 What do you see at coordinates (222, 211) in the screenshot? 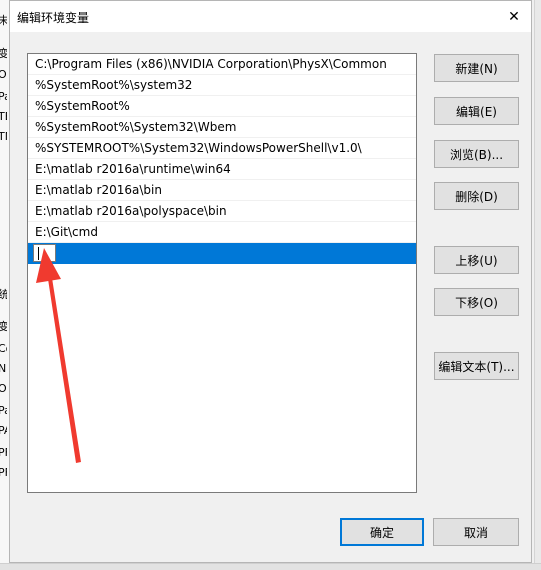
I see `path-row: E:\matlab r2016a\polyspace\bin` at bounding box center [222, 211].